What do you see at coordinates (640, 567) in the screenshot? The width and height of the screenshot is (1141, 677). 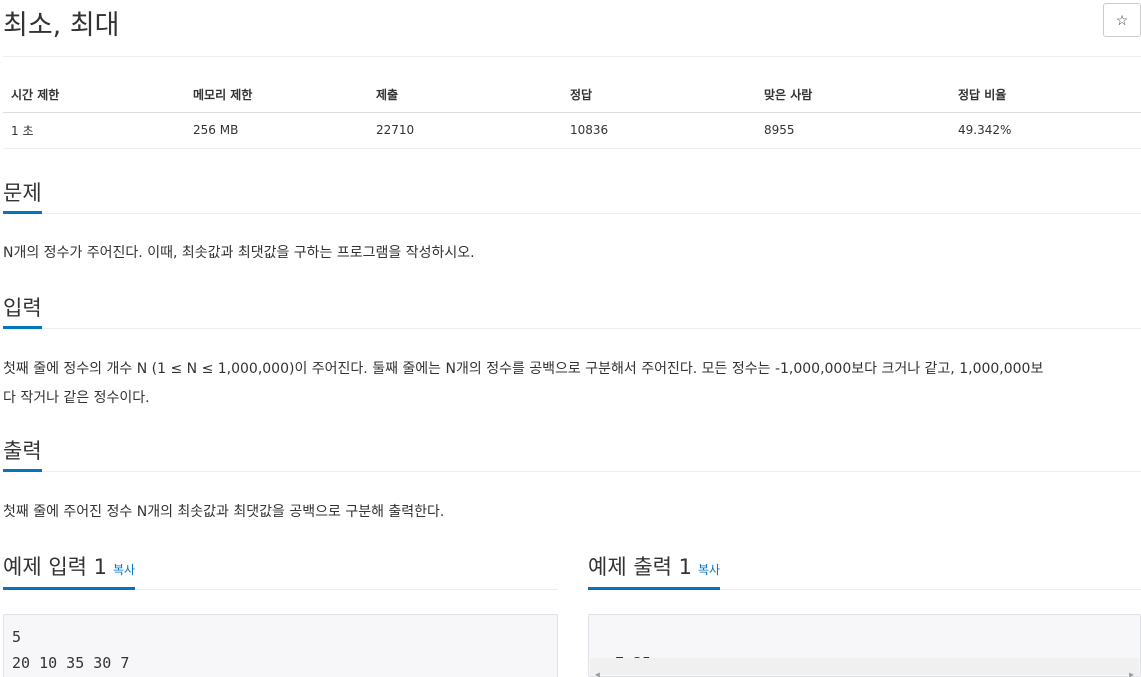 I see `sample-output-heading-text: 예제 출력 1` at bounding box center [640, 567].